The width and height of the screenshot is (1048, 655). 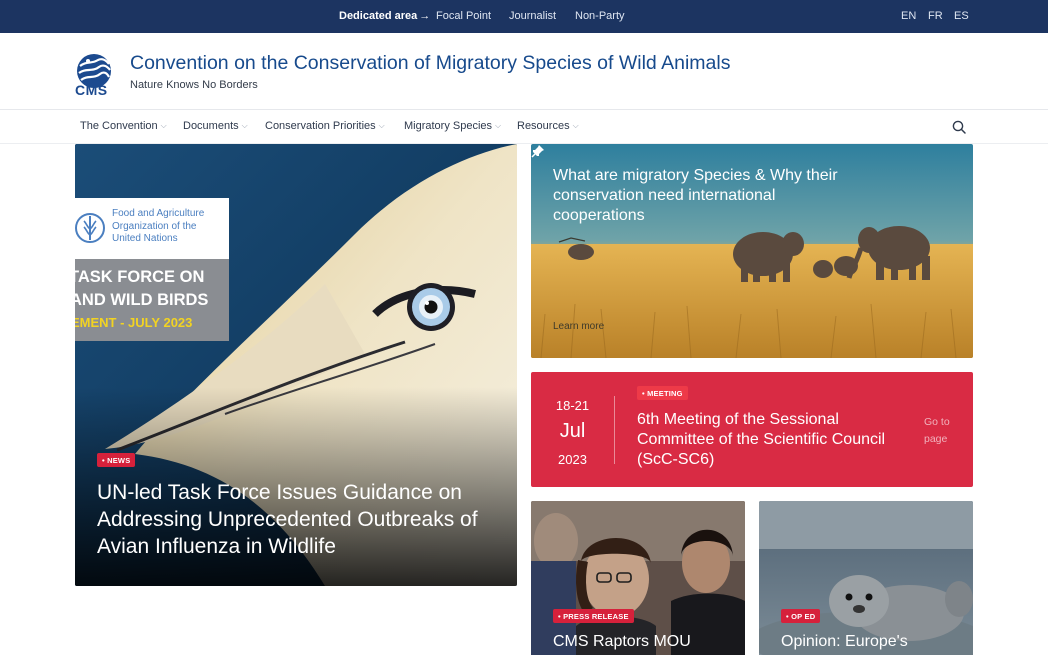 I want to click on dedicated-area-link: Dedicated area →, so click(x=384, y=16).